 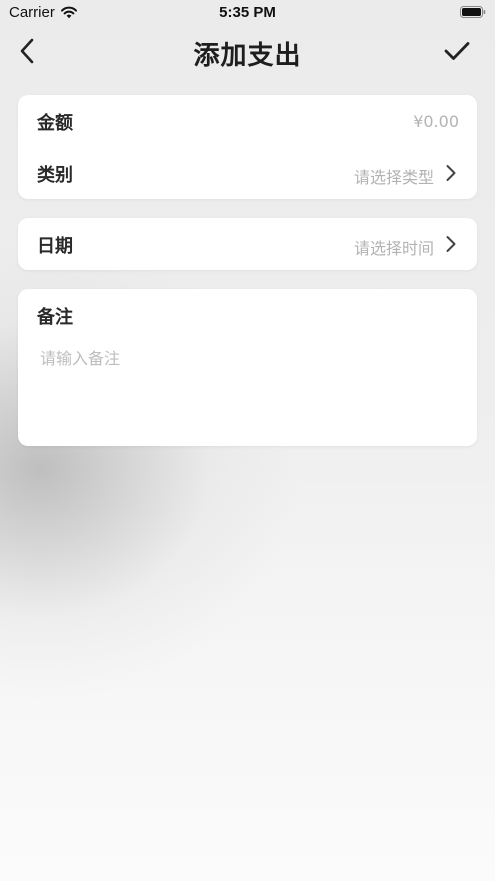 I want to click on date-card: 日期 请选择时间, so click(x=247, y=244).